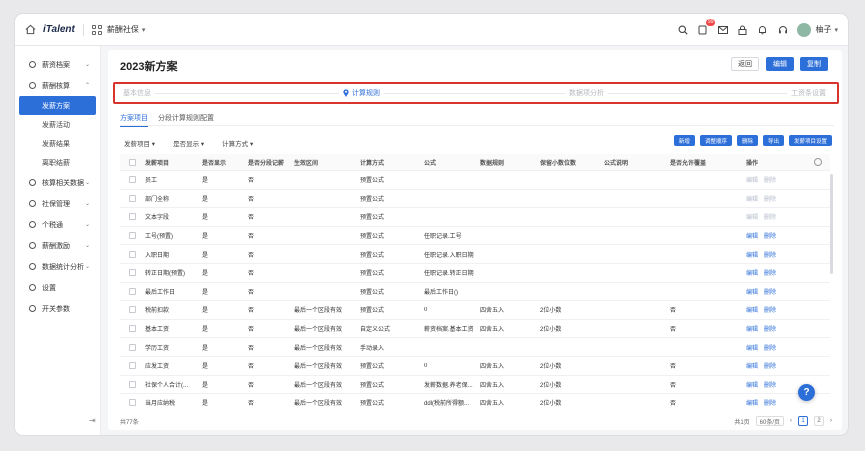  I want to click on column-header: 计算方式, so click(372, 163).